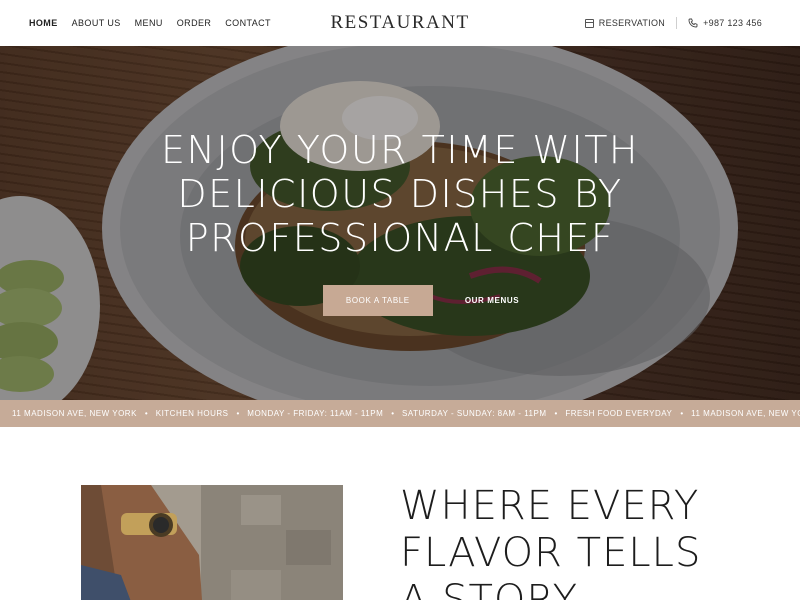 This screenshot has width=800, height=600. I want to click on hero-title-line: PROFESSIONAL CHEF, so click(400, 238).